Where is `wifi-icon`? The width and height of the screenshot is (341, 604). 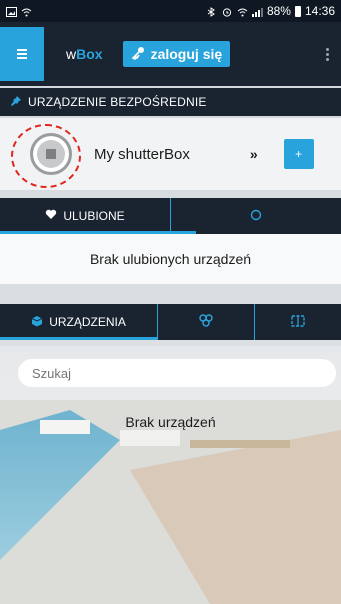
wifi-icon is located at coordinates (26, 11).